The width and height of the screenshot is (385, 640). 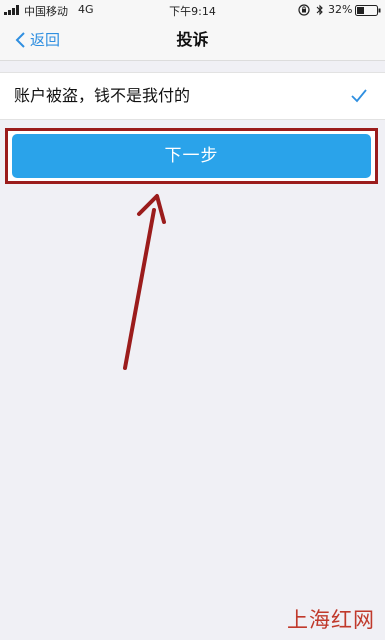 I want to click on battery-icon, so click(x=368, y=10).